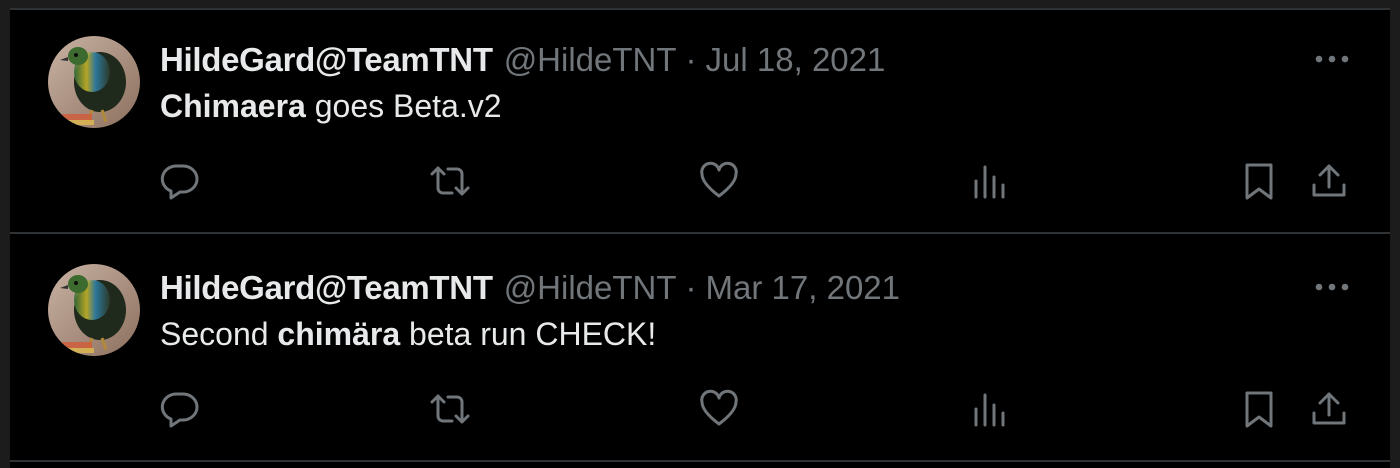 Image resolution: width=1400 pixels, height=468 pixels. What do you see at coordinates (403, 106) in the screenshot?
I see `tweet-text-segment: goes Beta.v2` at bounding box center [403, 106].